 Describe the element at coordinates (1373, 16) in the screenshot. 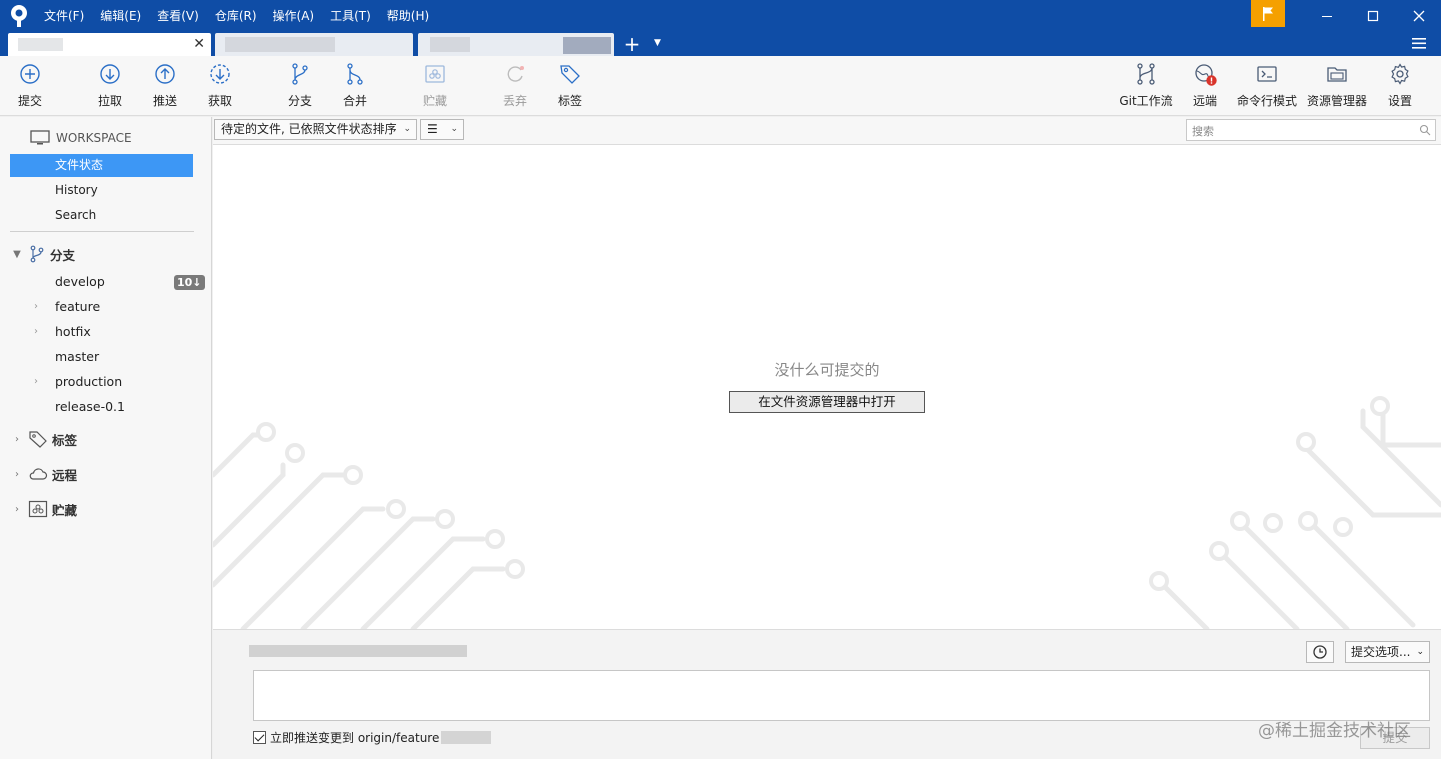

I see `maximize-button` at that location.